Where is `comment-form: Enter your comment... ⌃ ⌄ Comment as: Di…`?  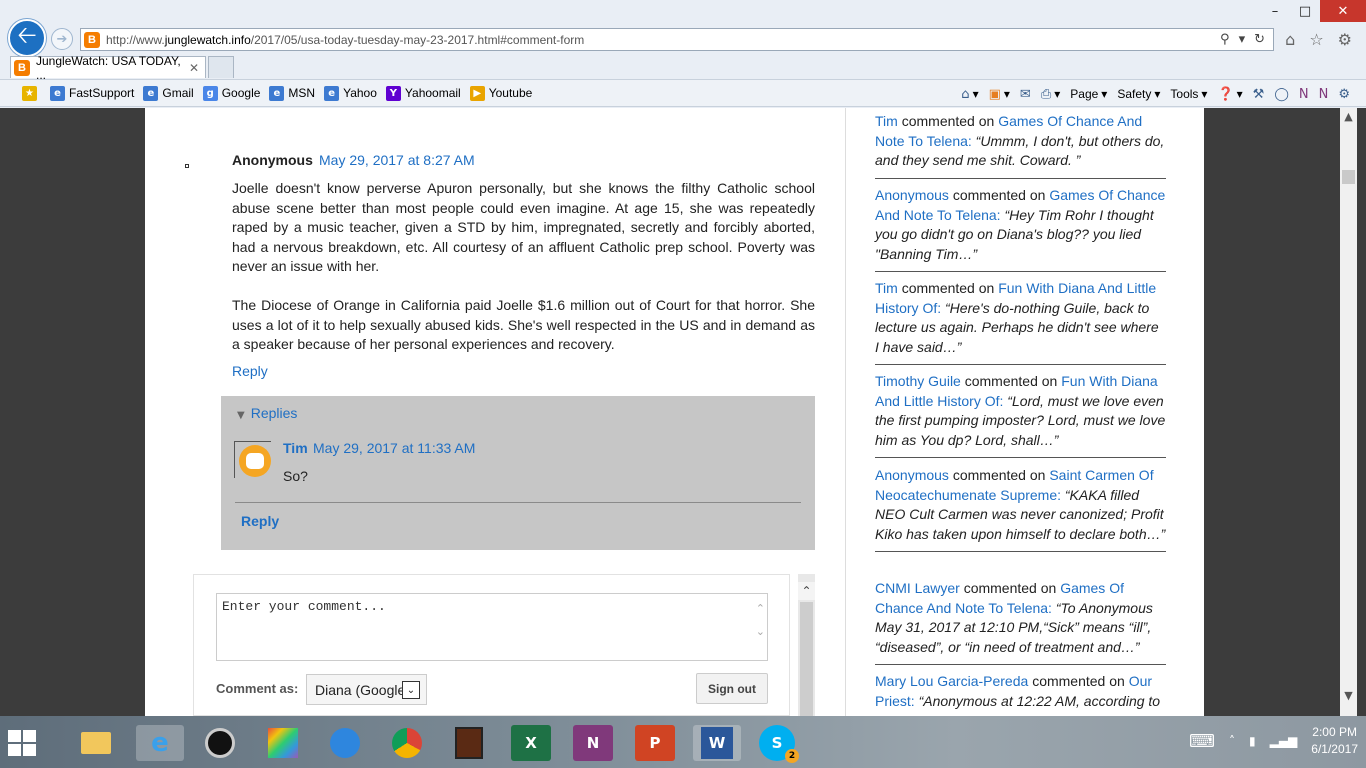
comment-form: Enter your comment... ⌃ ⌄ Comment as: Di… is located at coordinates (491, 645).